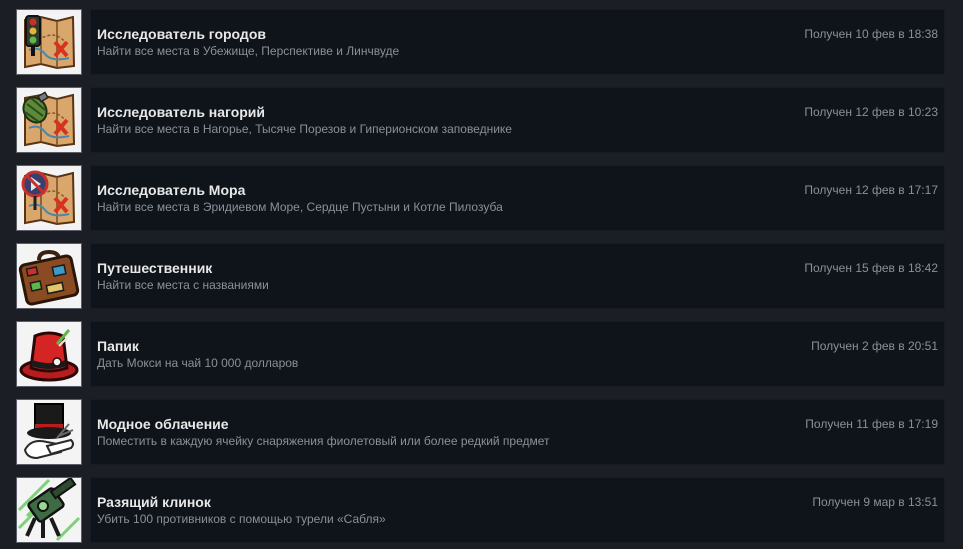  What do you see at coordinates (871, 112) in the screenshot?
I see `achievement-unlock-date: Получен 12 фев в 10:23` at bounding box center [871, 112].